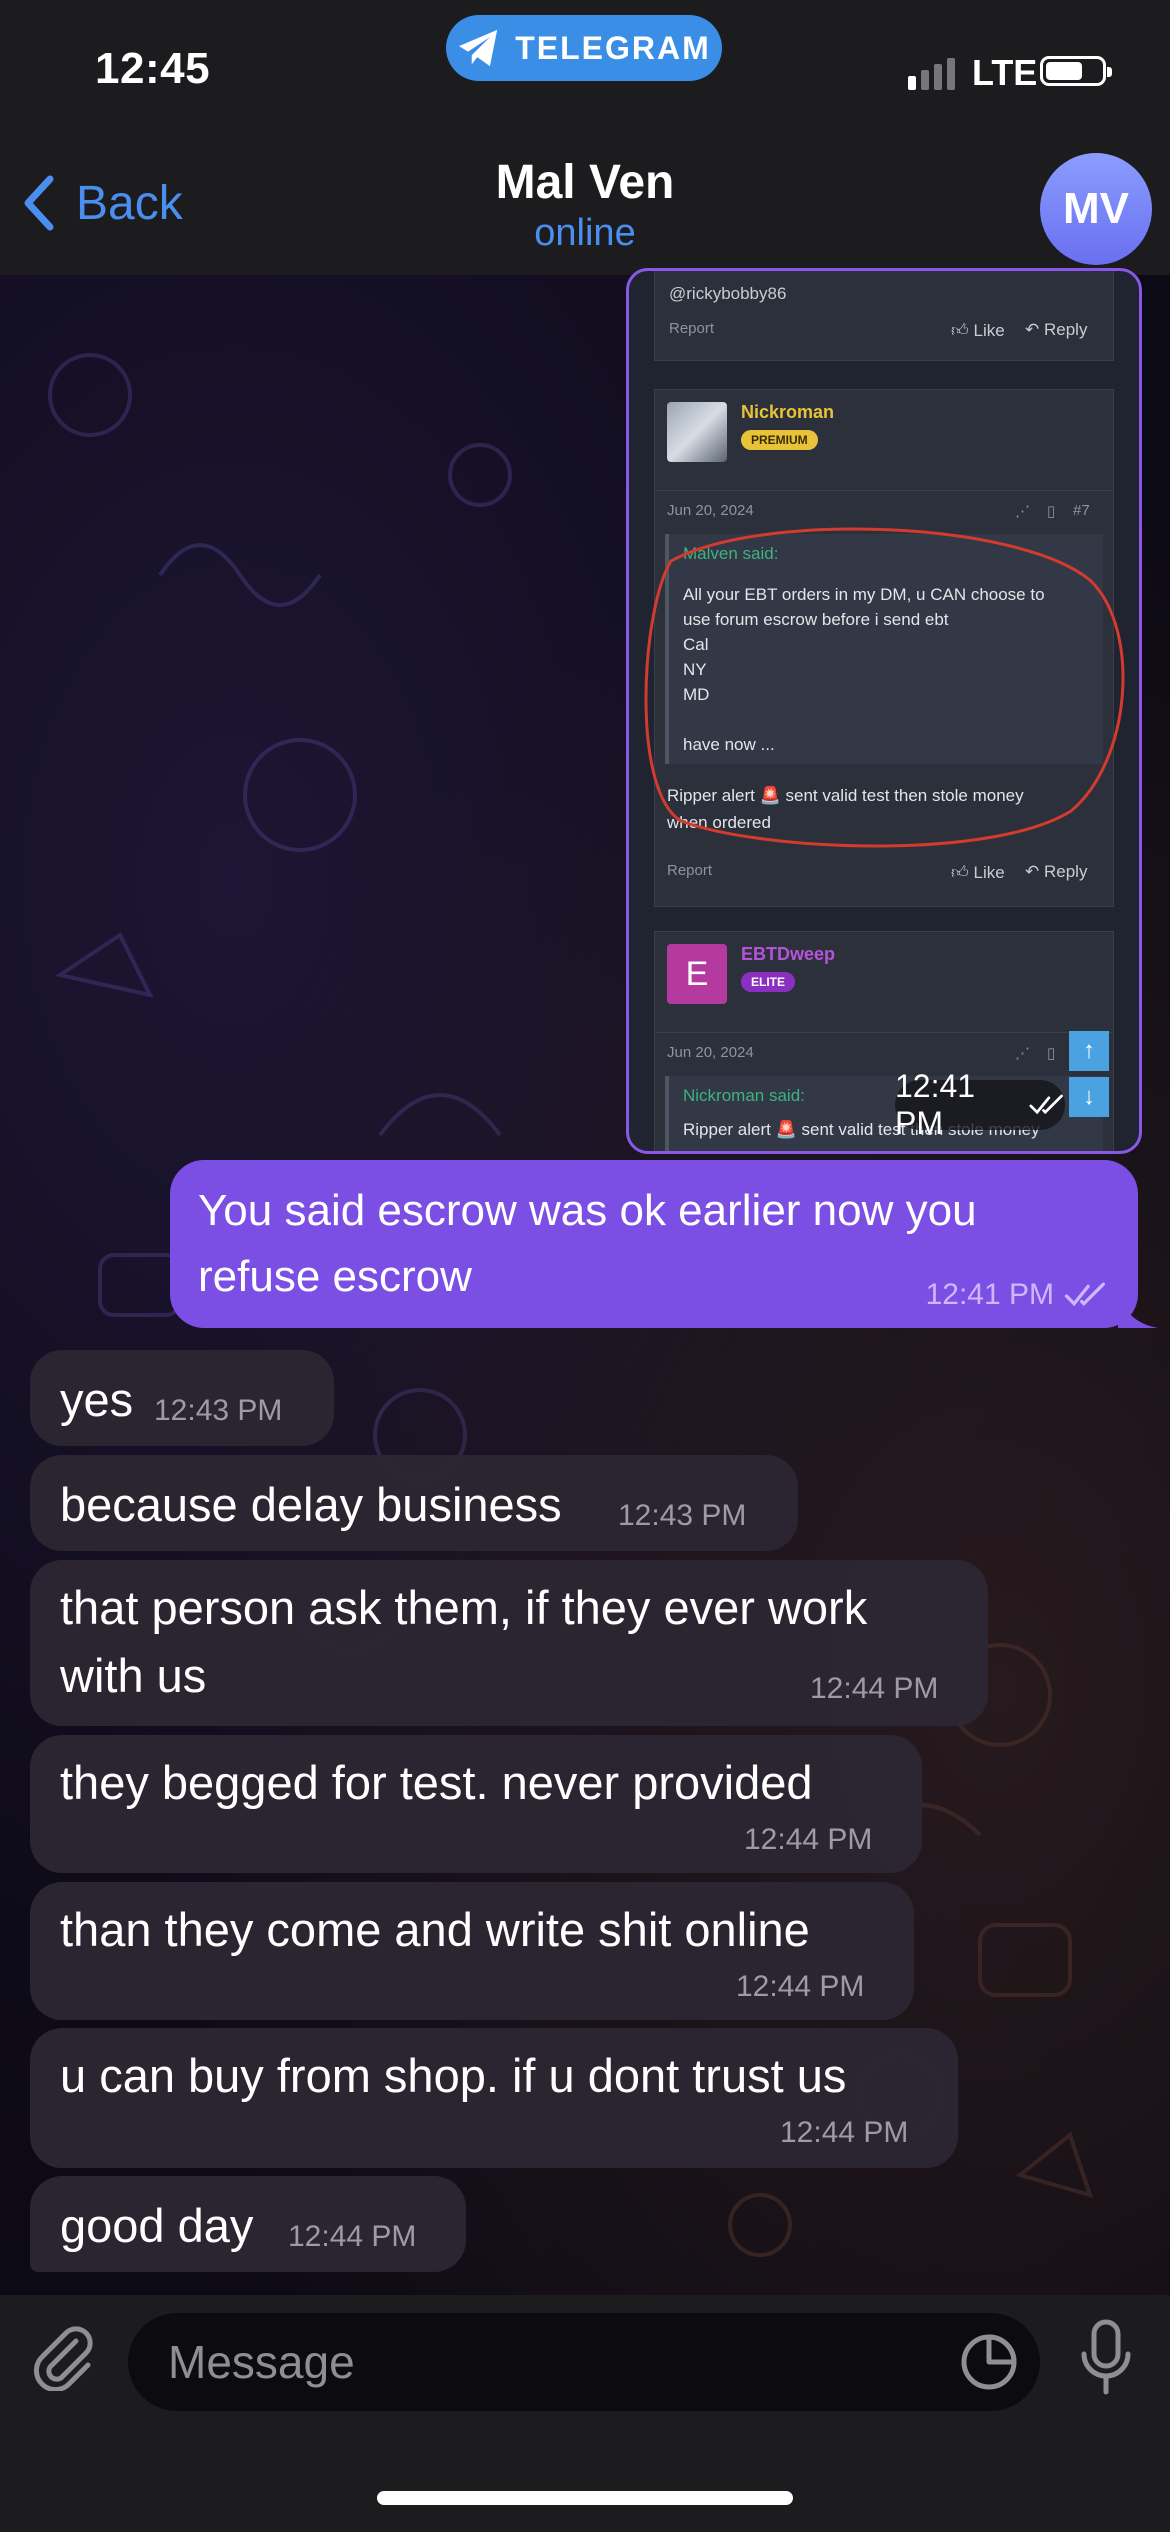 The height and width of the screenshot is (2532, 1170). I want to click on arrow-up-icon: ↑, so click(1089, 1051).